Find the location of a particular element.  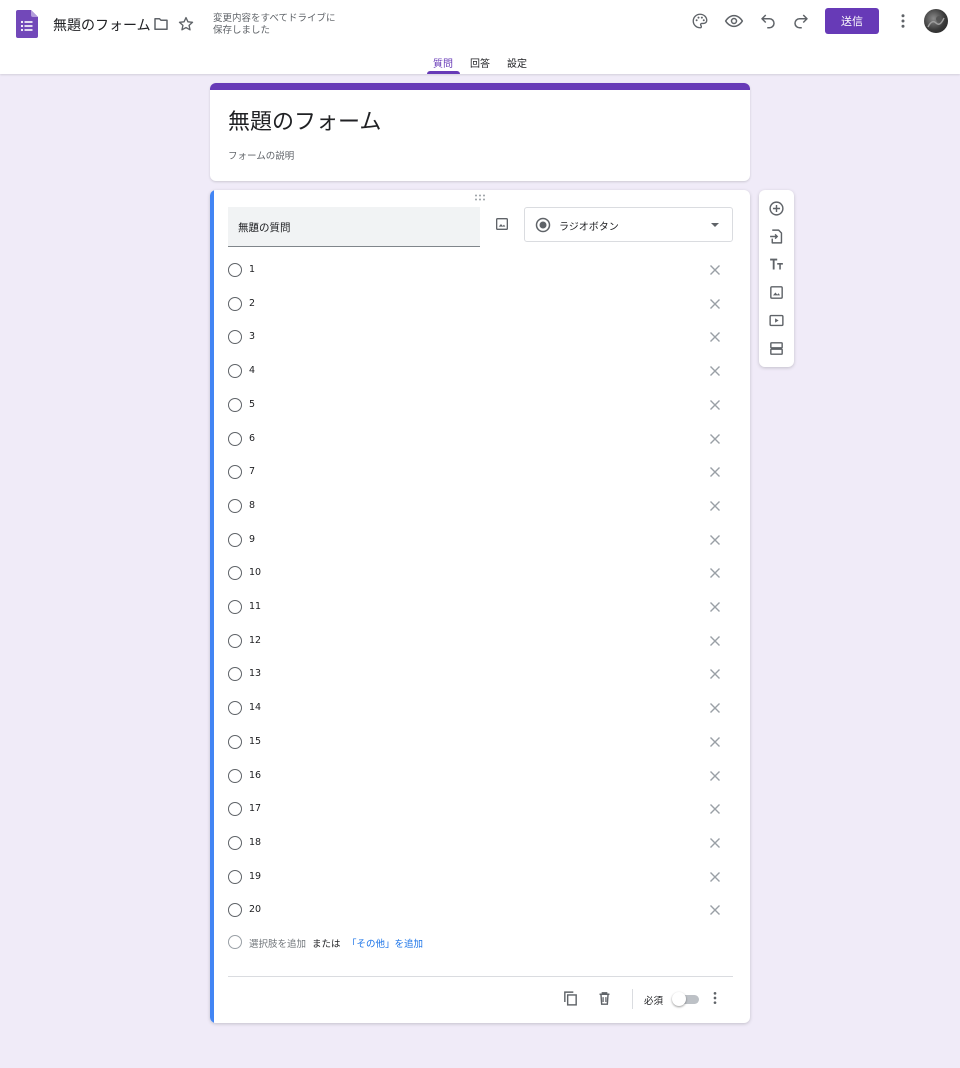

required-toggle is located at coordinates (686, 999).